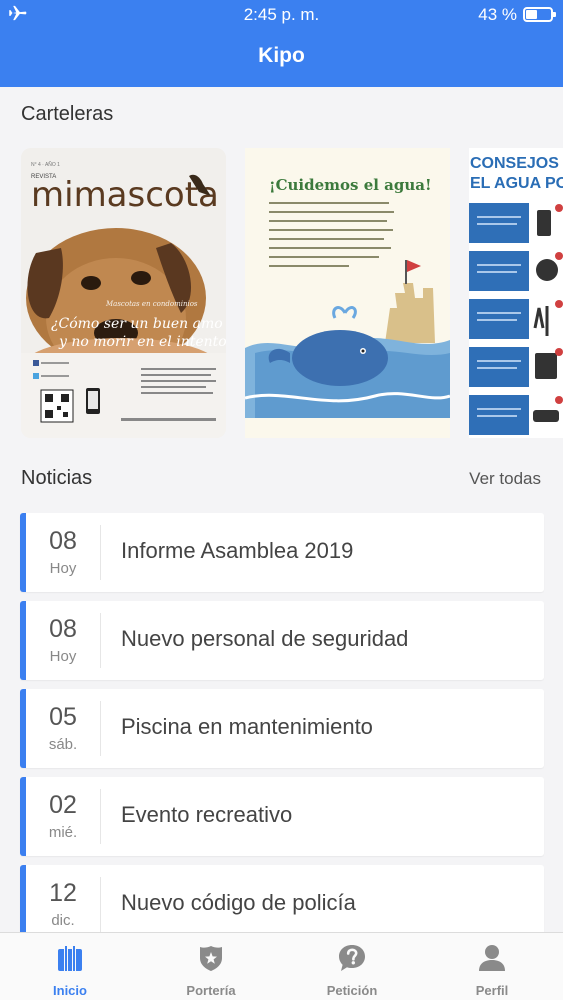  I want to click on tab-perfil: Perfil, so click(492, 966).